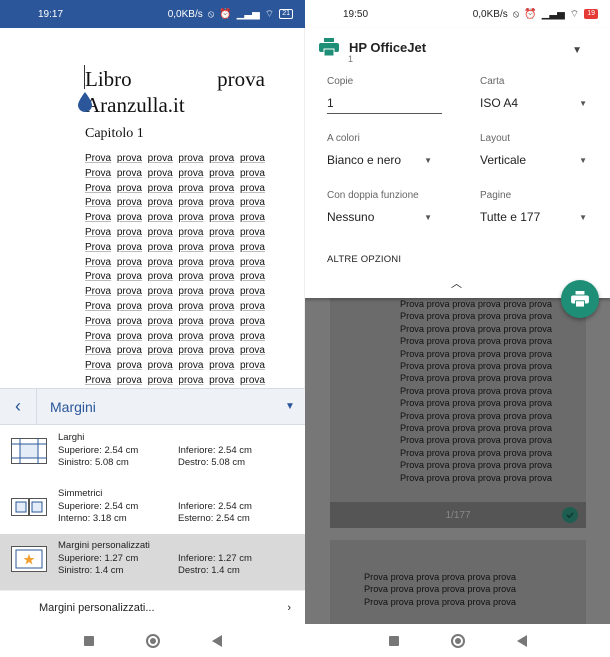  I want to click on page-indicator: 1/177, so click(458, 515).